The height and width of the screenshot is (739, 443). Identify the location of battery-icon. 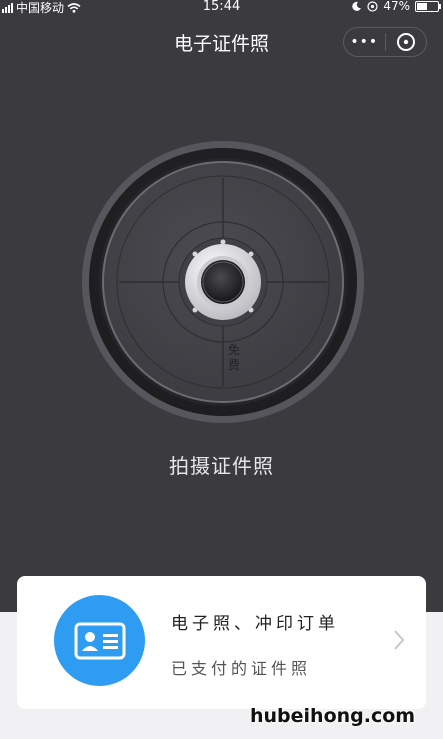
(428, 6).